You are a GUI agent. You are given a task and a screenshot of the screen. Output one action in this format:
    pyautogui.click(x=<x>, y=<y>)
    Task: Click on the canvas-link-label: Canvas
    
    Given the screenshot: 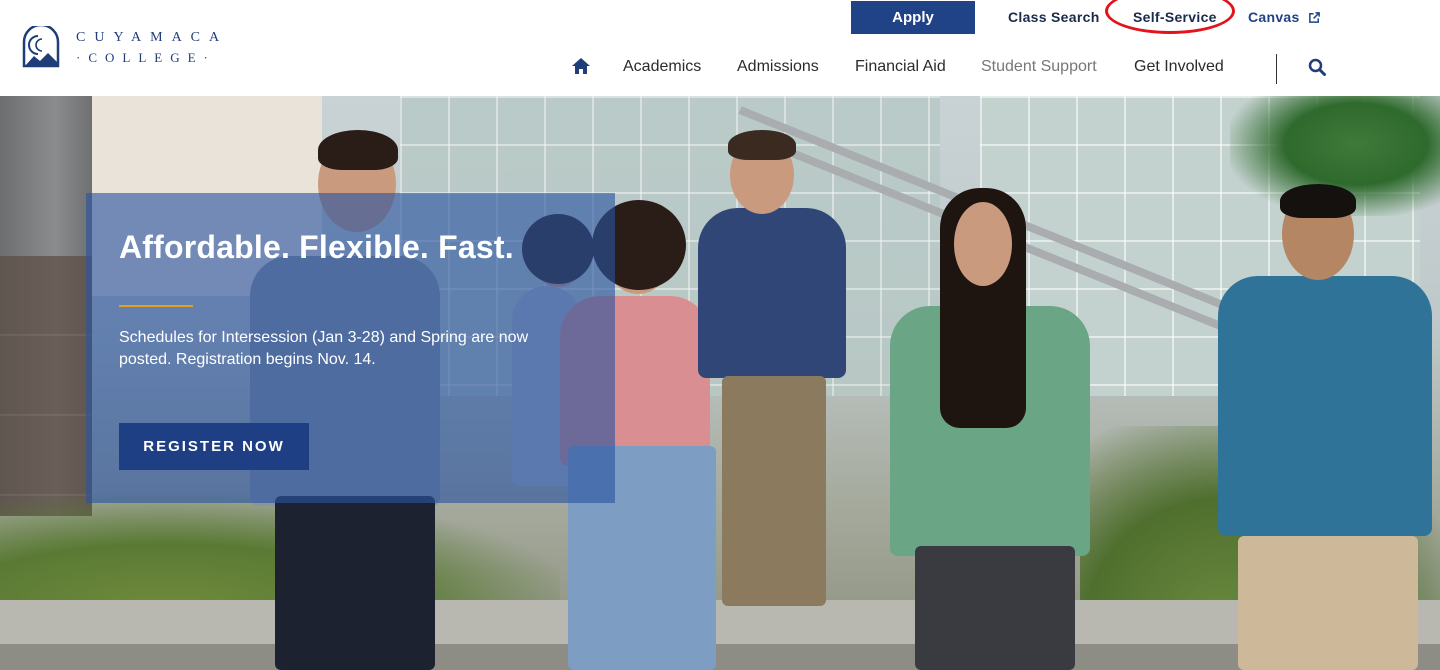 What is the action you would take?
    pyautogui.click(x=1274, y=17)
    